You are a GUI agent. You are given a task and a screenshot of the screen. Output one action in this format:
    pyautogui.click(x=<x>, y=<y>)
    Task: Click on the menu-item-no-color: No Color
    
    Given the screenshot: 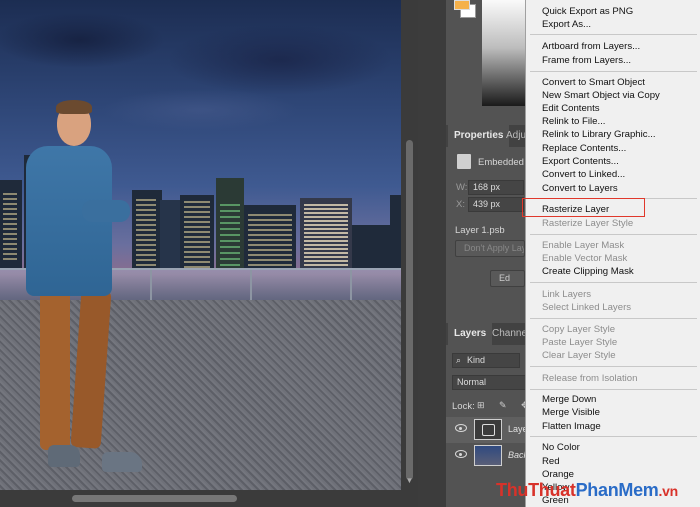 What is the action you would take?
    pyautogui.click(x=561, y=447)
    